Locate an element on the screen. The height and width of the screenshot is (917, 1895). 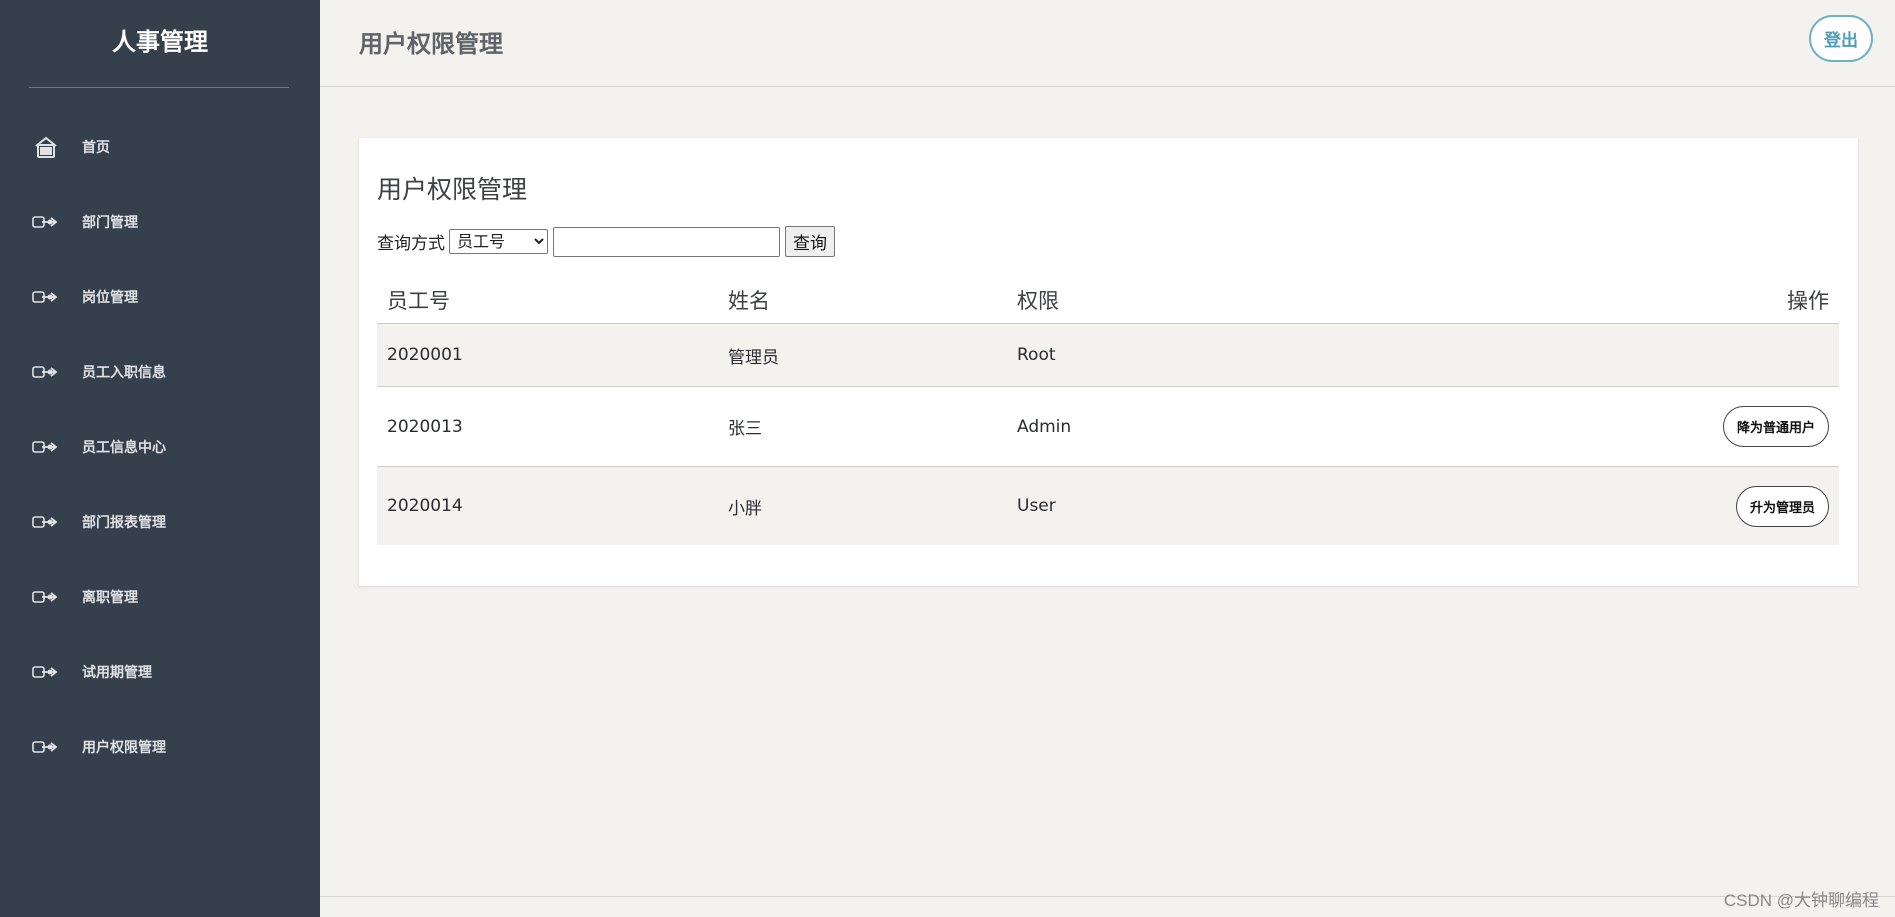
card-title: 用户权限管理 is located at coordinates (452, 189).